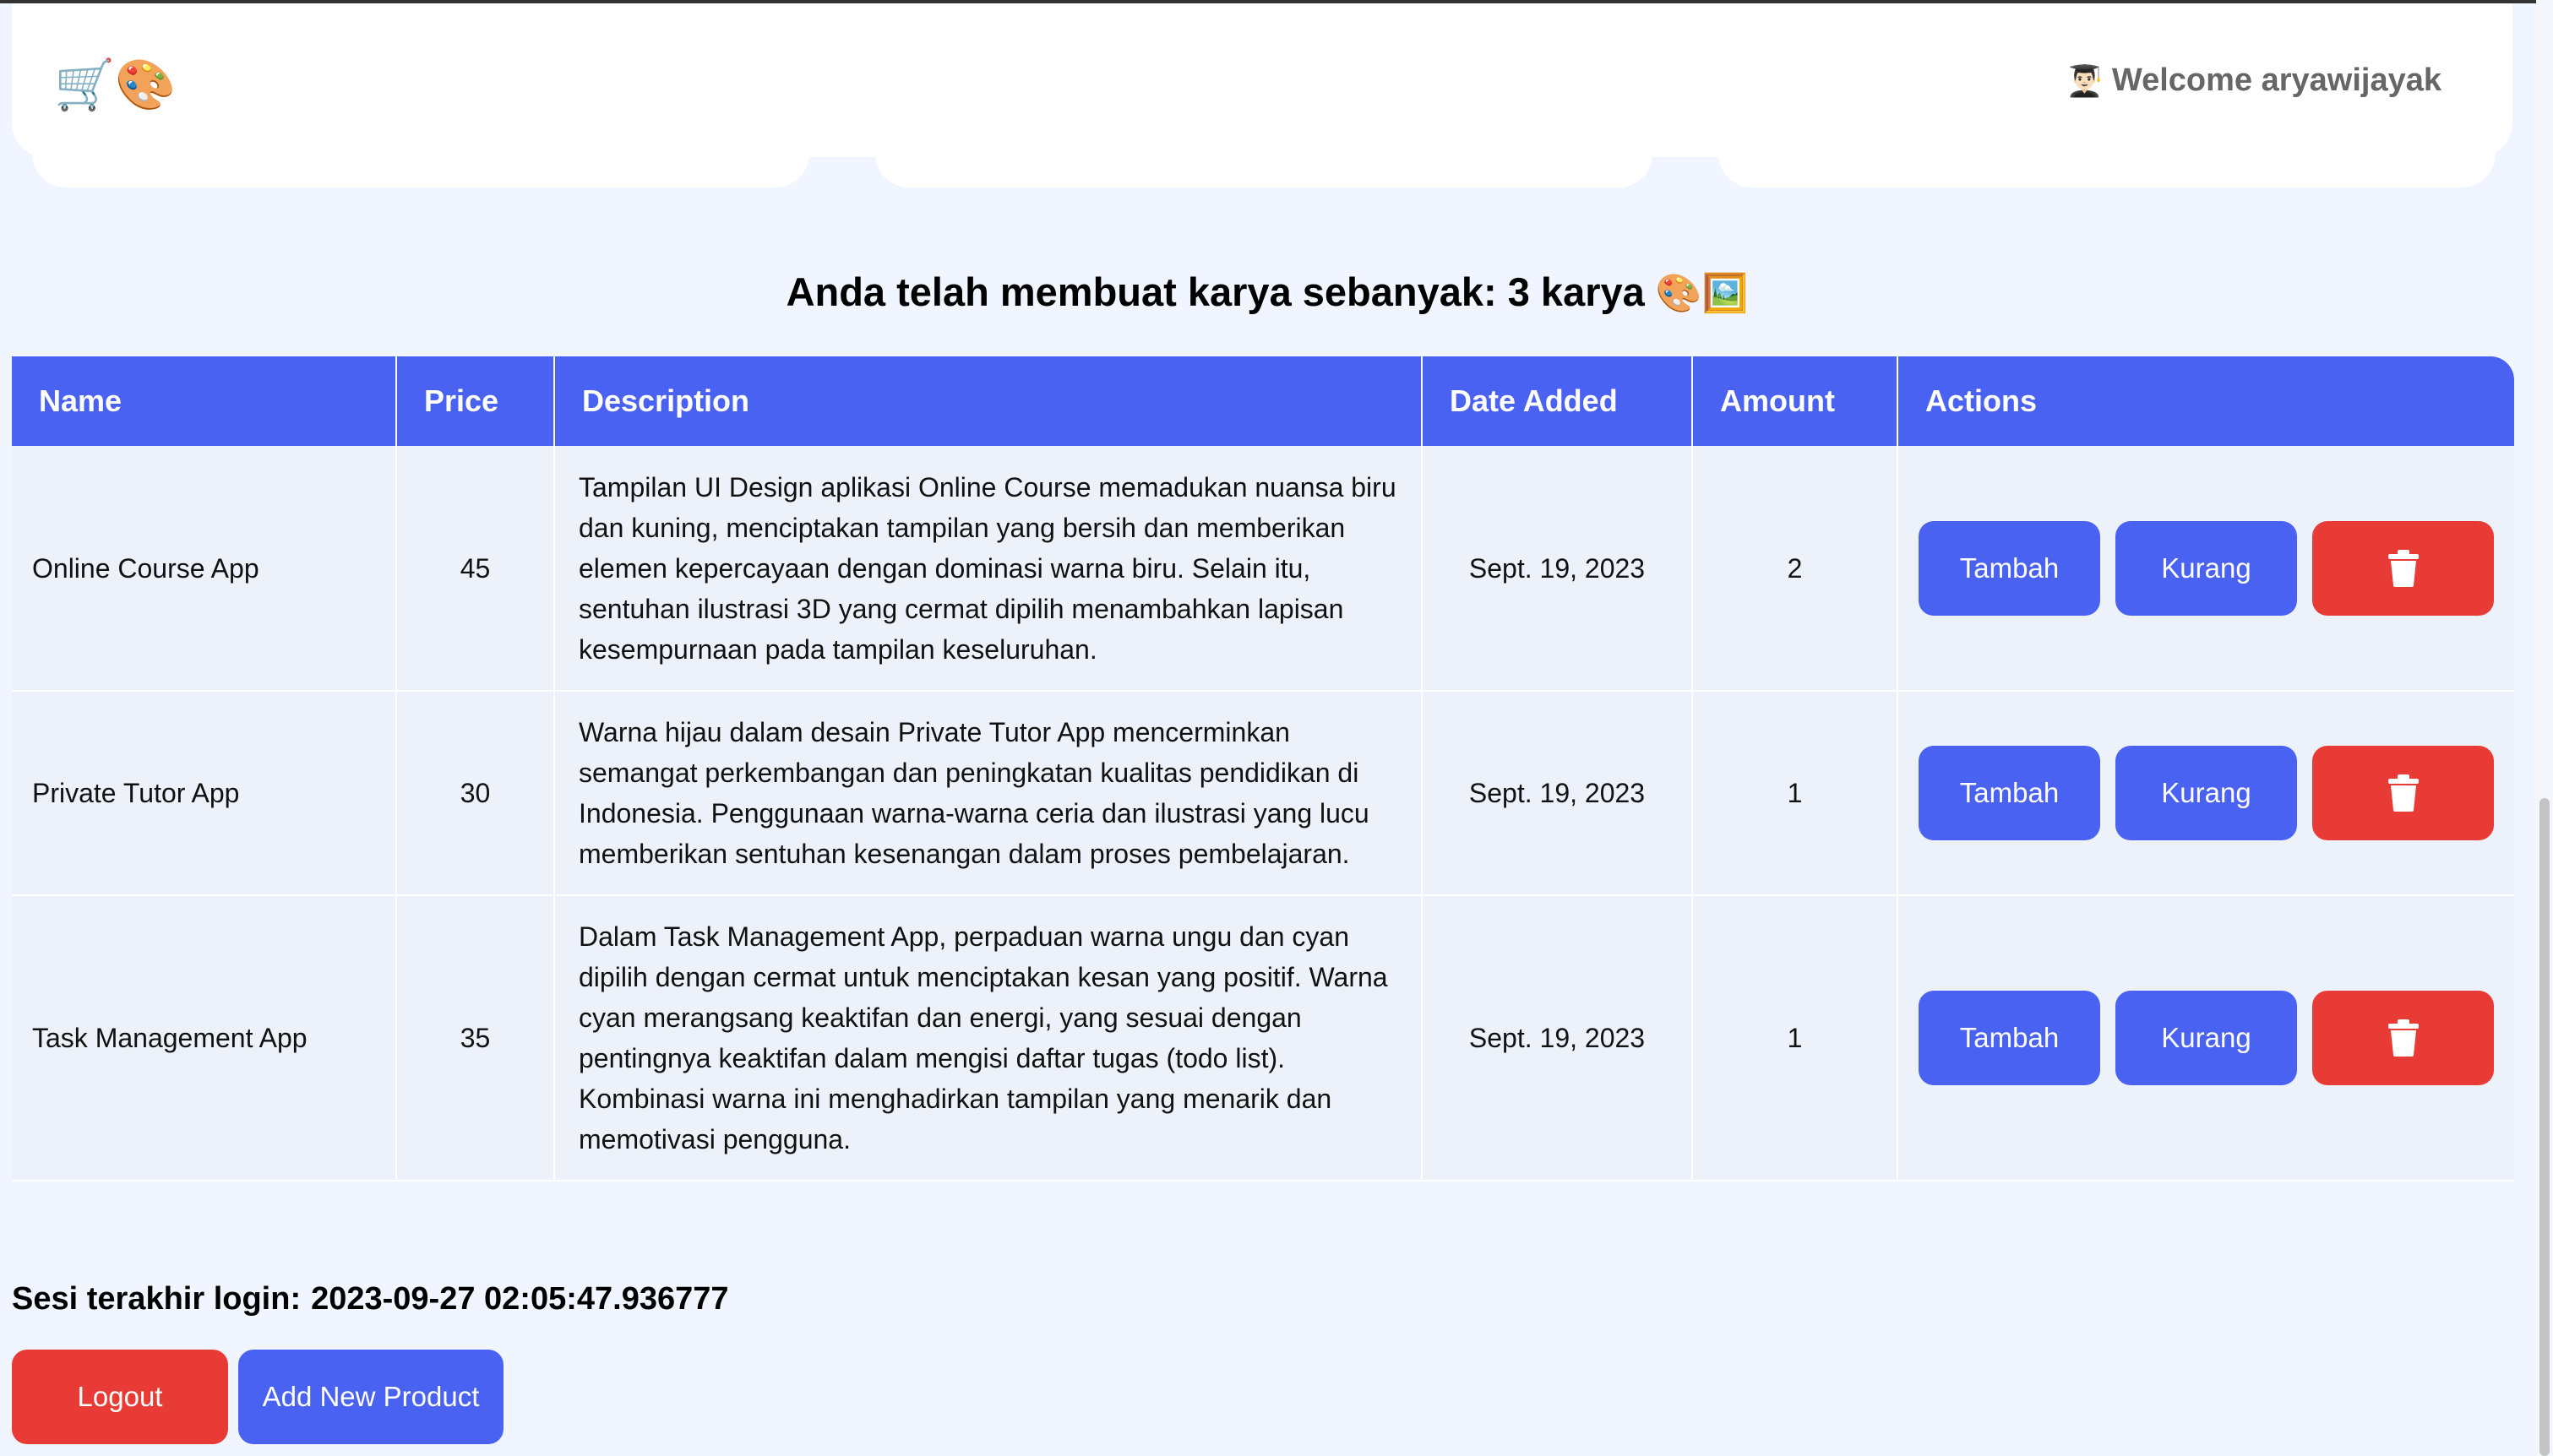 The image size is (2553, 1456). What do you see at coordinates (2205, 401) in the screenshot?
I see `column-header-actions: Actions` at bounding box center [2205, 401].